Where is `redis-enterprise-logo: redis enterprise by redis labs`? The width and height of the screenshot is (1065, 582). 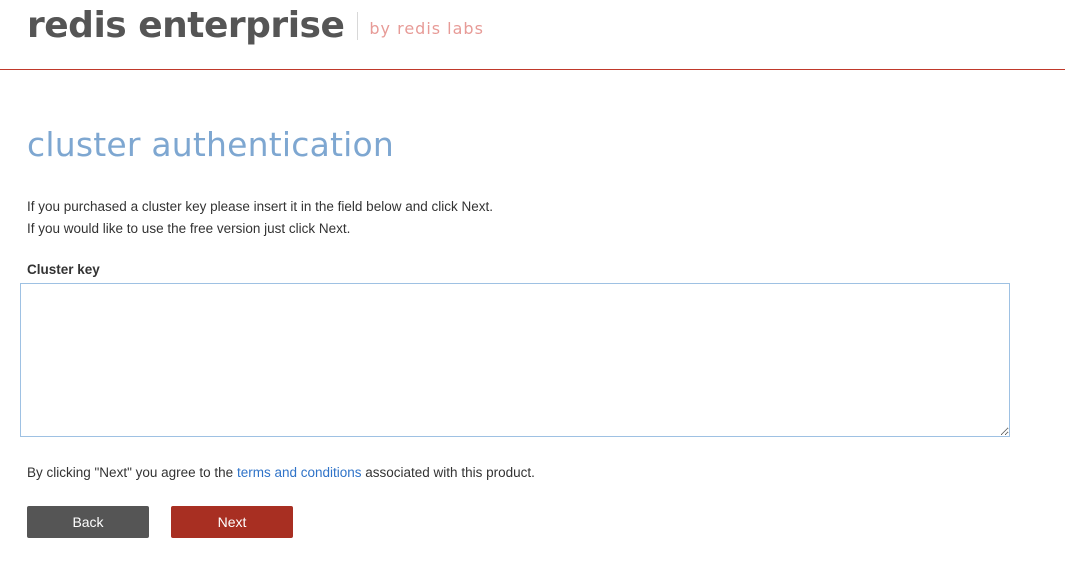 redis-enterprise-logo: redis enterprise by redis labs is located at coordinates (255, 26).